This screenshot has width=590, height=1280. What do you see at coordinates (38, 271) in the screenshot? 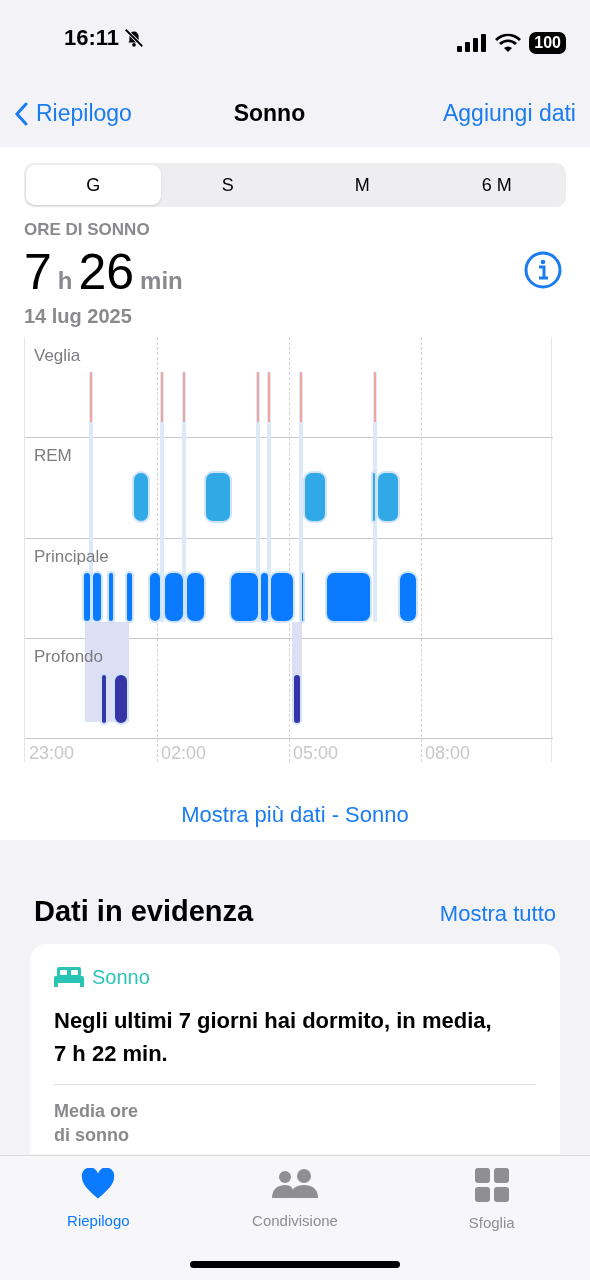
I see `hours-value: 7` at bounding box center [38, 271].